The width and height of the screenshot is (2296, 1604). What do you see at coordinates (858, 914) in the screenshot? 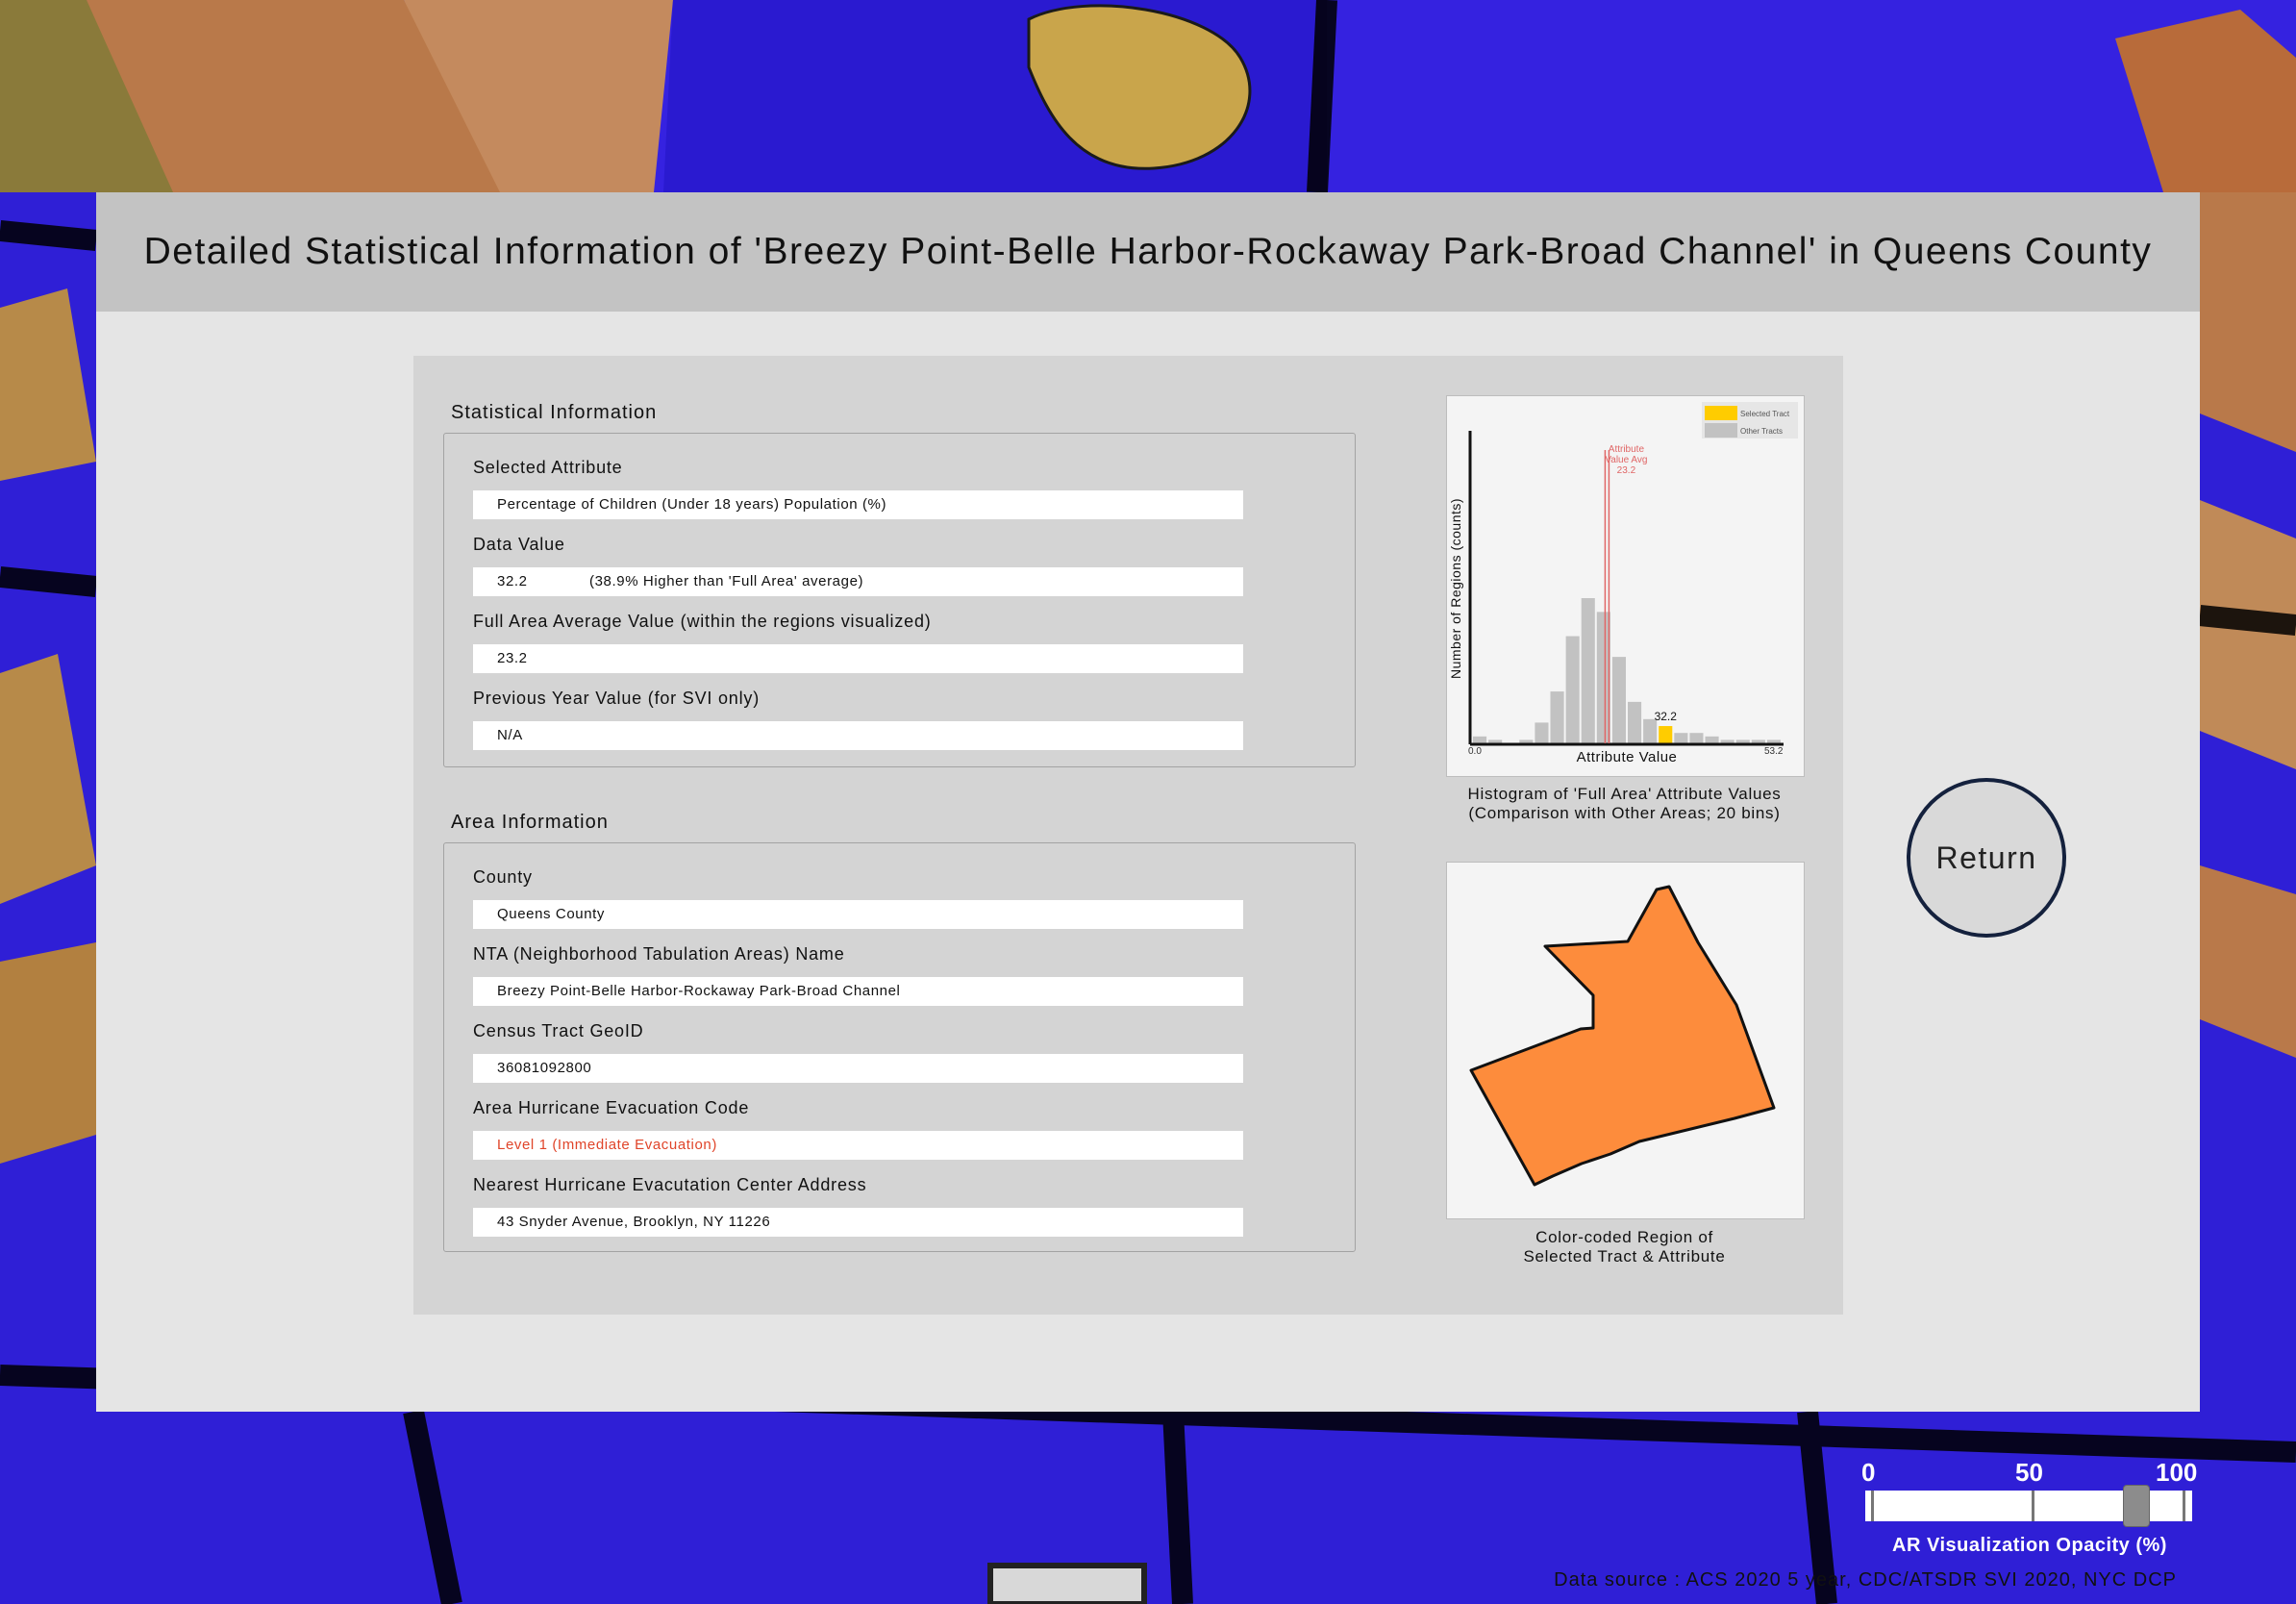
I see `county-value: Queens County` at bounding box center [858, 914].